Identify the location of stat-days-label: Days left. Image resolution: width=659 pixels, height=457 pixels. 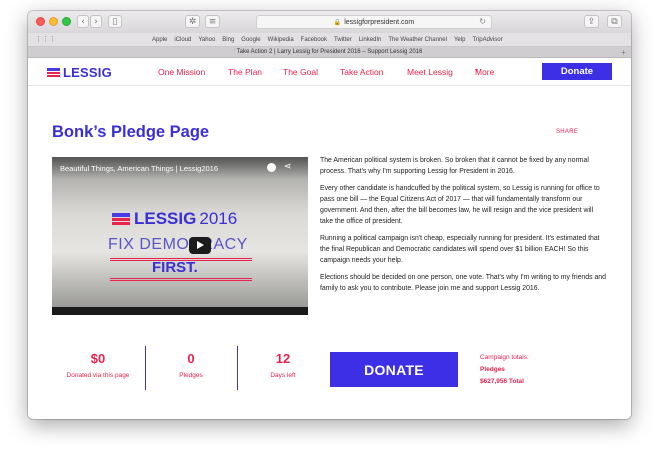
(283, 375).